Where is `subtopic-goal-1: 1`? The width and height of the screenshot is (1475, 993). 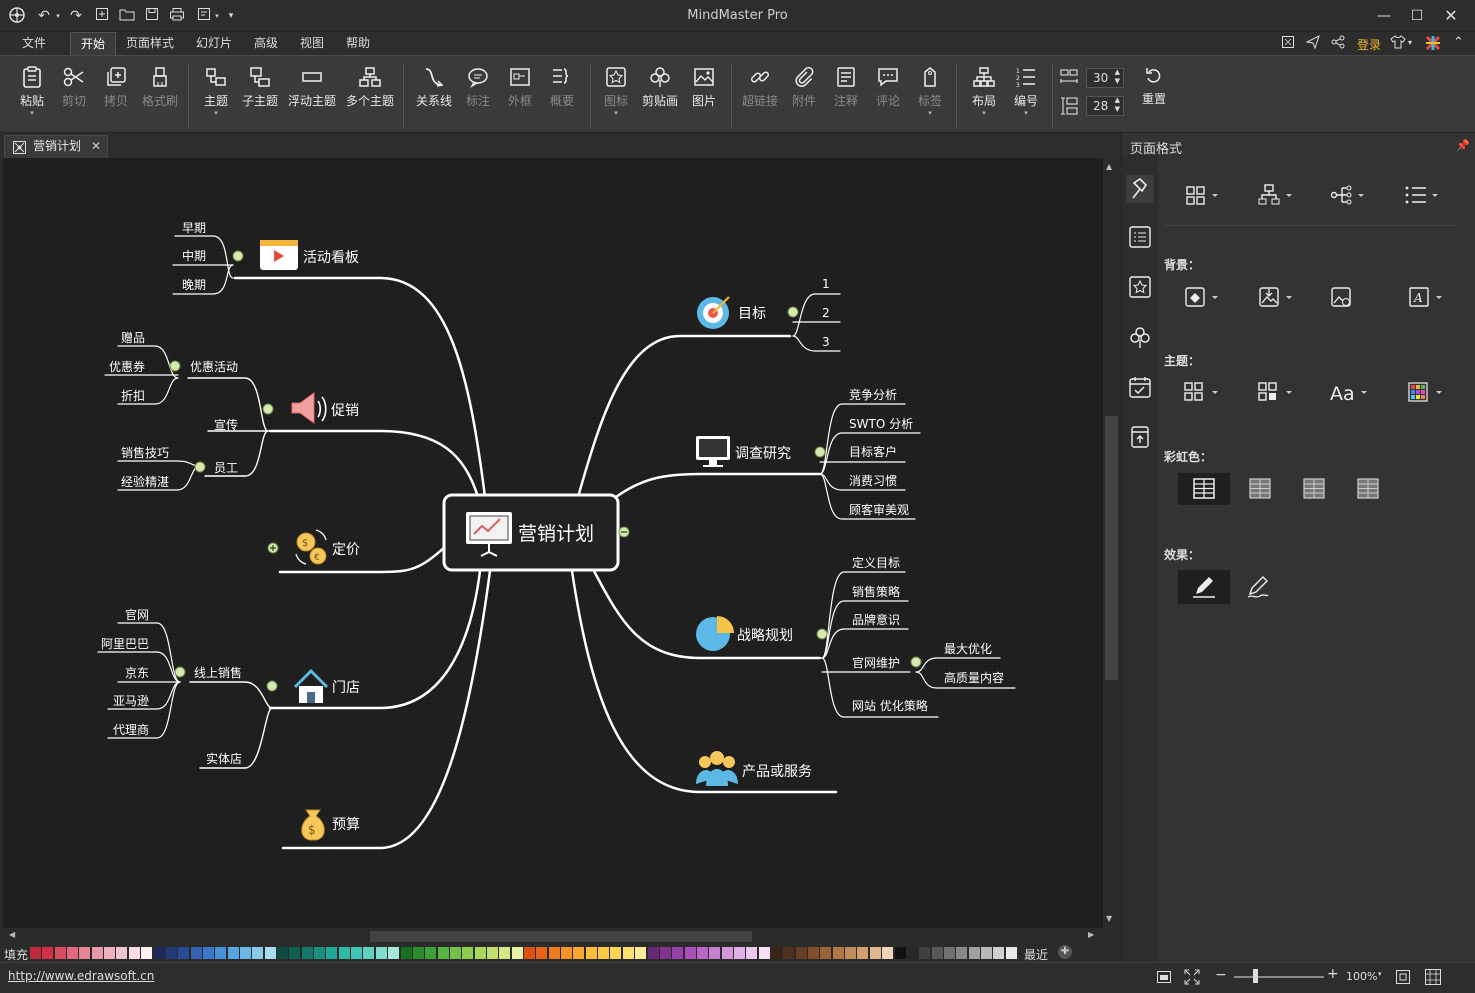
subtopic-goal-1: 1 is located at coordinates (826, 284).